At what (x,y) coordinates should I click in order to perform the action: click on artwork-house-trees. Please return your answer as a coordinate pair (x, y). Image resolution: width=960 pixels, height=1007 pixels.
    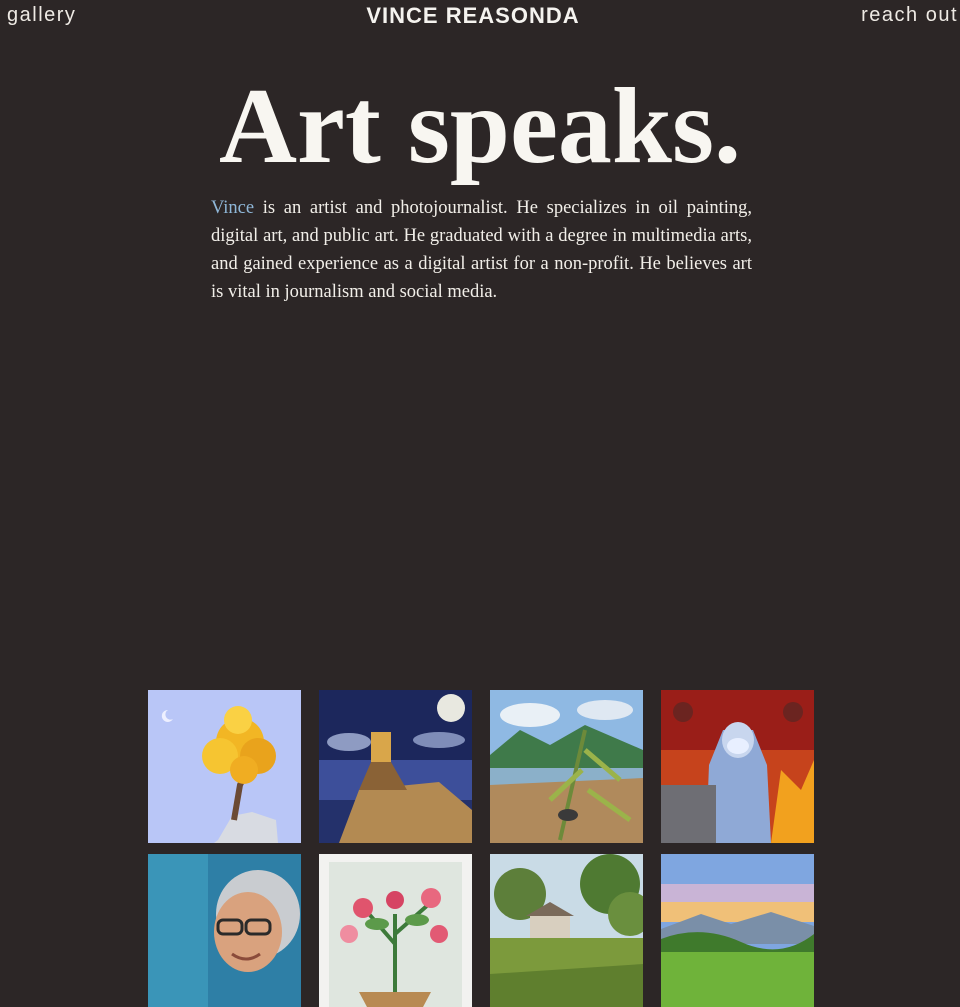
    Looking at the image, I should click on (566, 930).